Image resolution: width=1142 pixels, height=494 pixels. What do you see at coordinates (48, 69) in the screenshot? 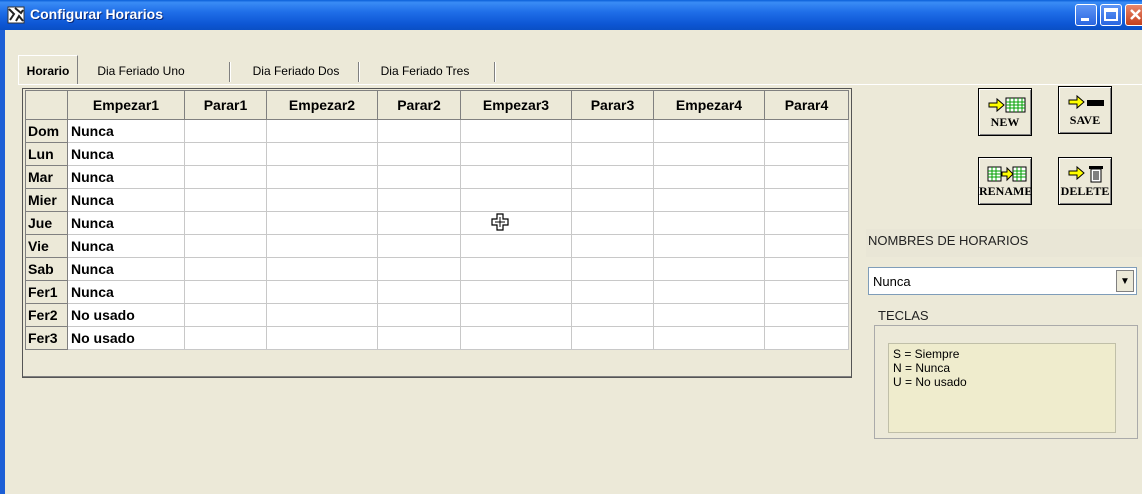
I see `tab-horario: Horario` at bounding box center [48, 69].